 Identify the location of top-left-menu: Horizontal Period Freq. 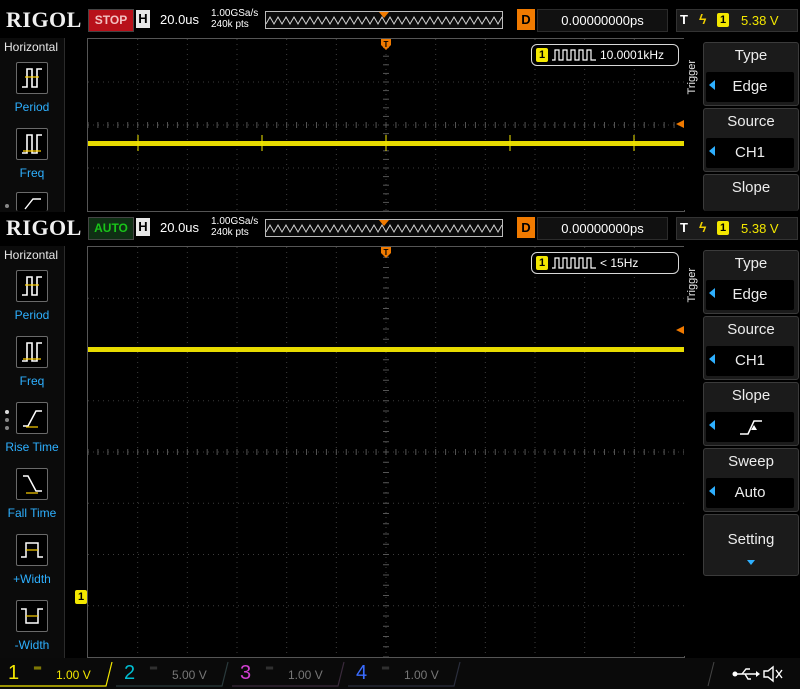
(32, 125).